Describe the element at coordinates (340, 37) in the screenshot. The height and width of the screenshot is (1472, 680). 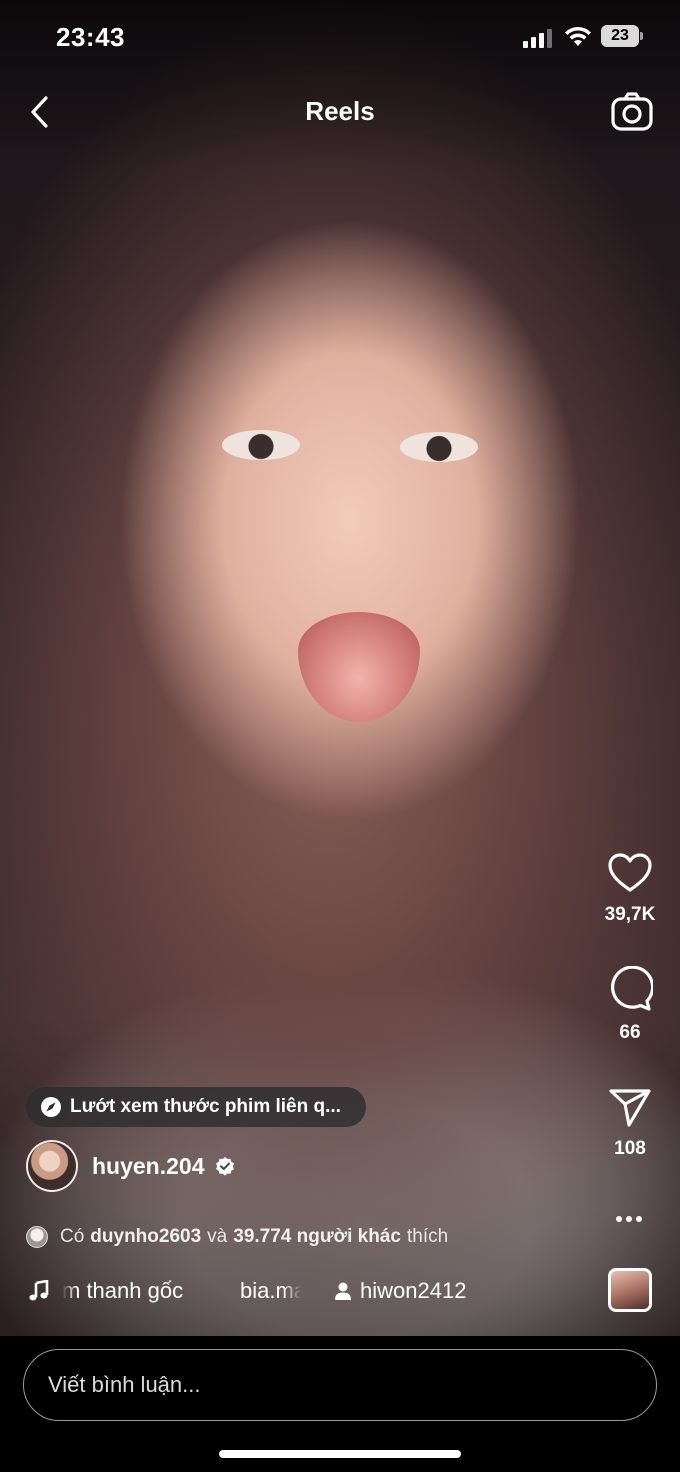
I see `status-bar: 23:43 23` at that location.